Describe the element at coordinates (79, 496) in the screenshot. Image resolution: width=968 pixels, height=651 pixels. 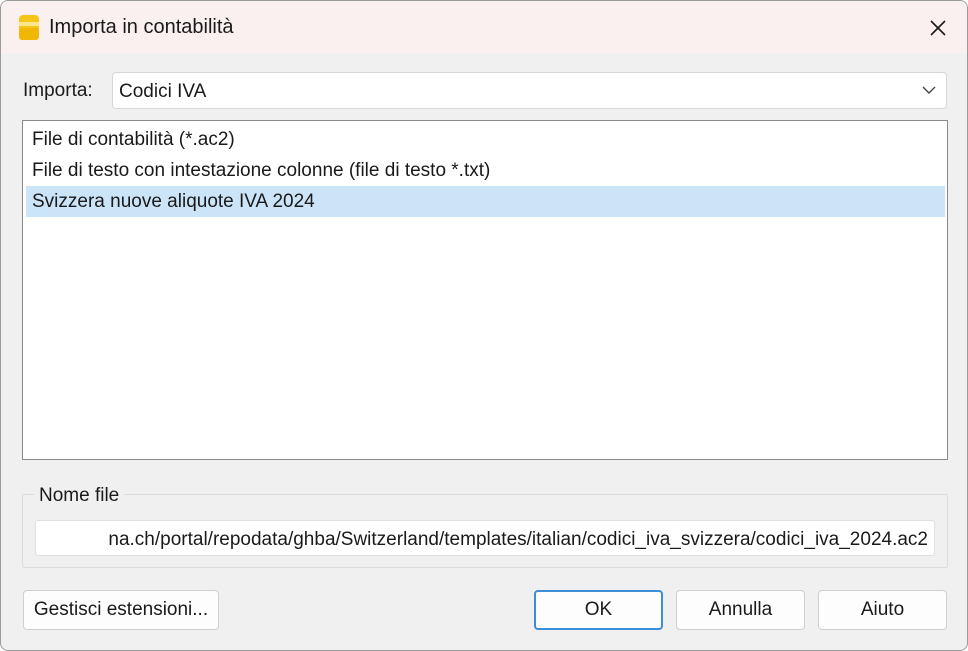
I see `file-group-title: Nome file` at that location.